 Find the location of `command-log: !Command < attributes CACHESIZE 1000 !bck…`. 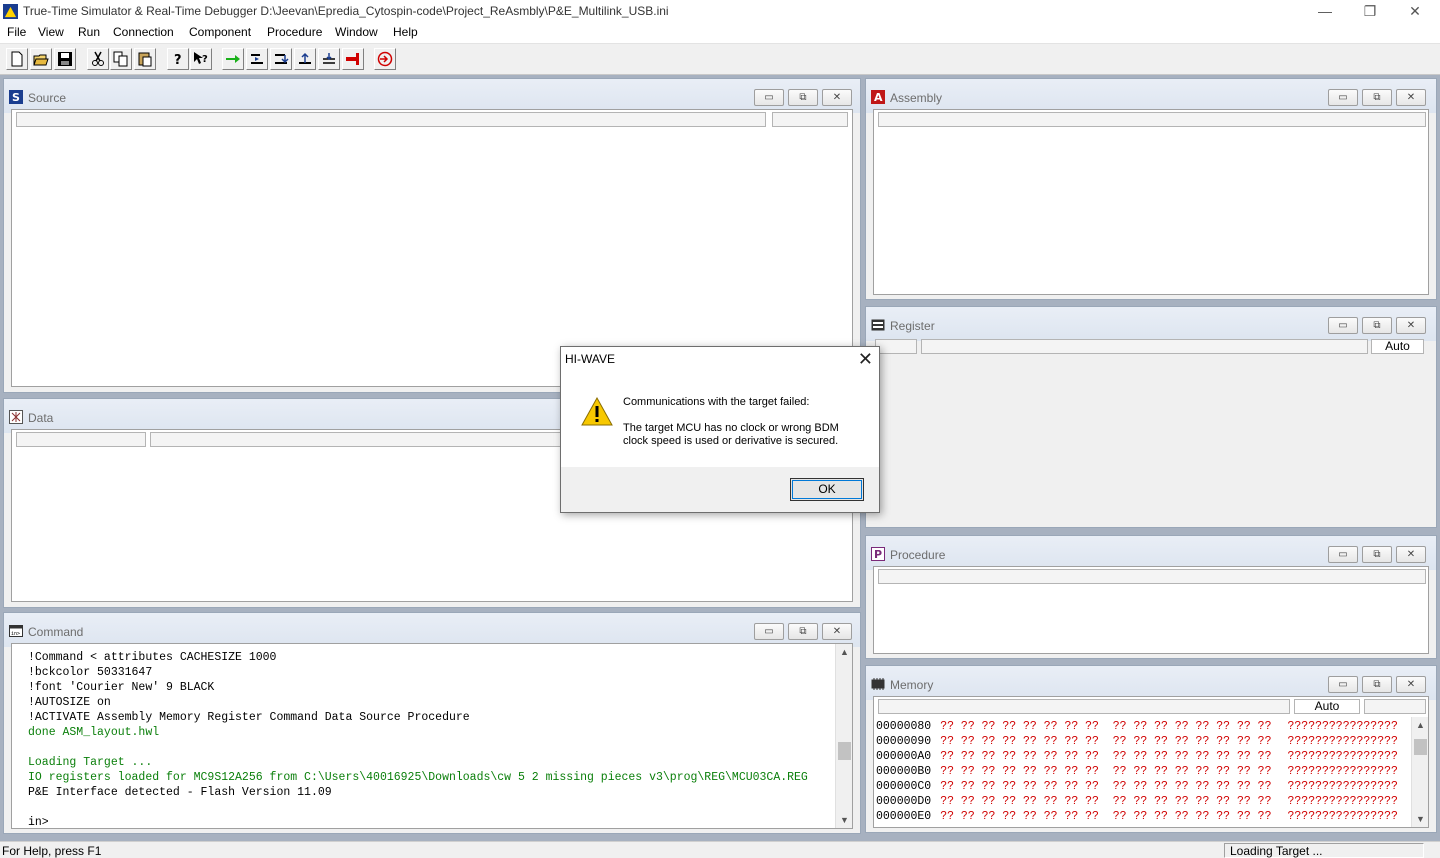

command-log: !Command < attributes CACHESIZE 1000 !bck… is located at coordinates (418, 739).